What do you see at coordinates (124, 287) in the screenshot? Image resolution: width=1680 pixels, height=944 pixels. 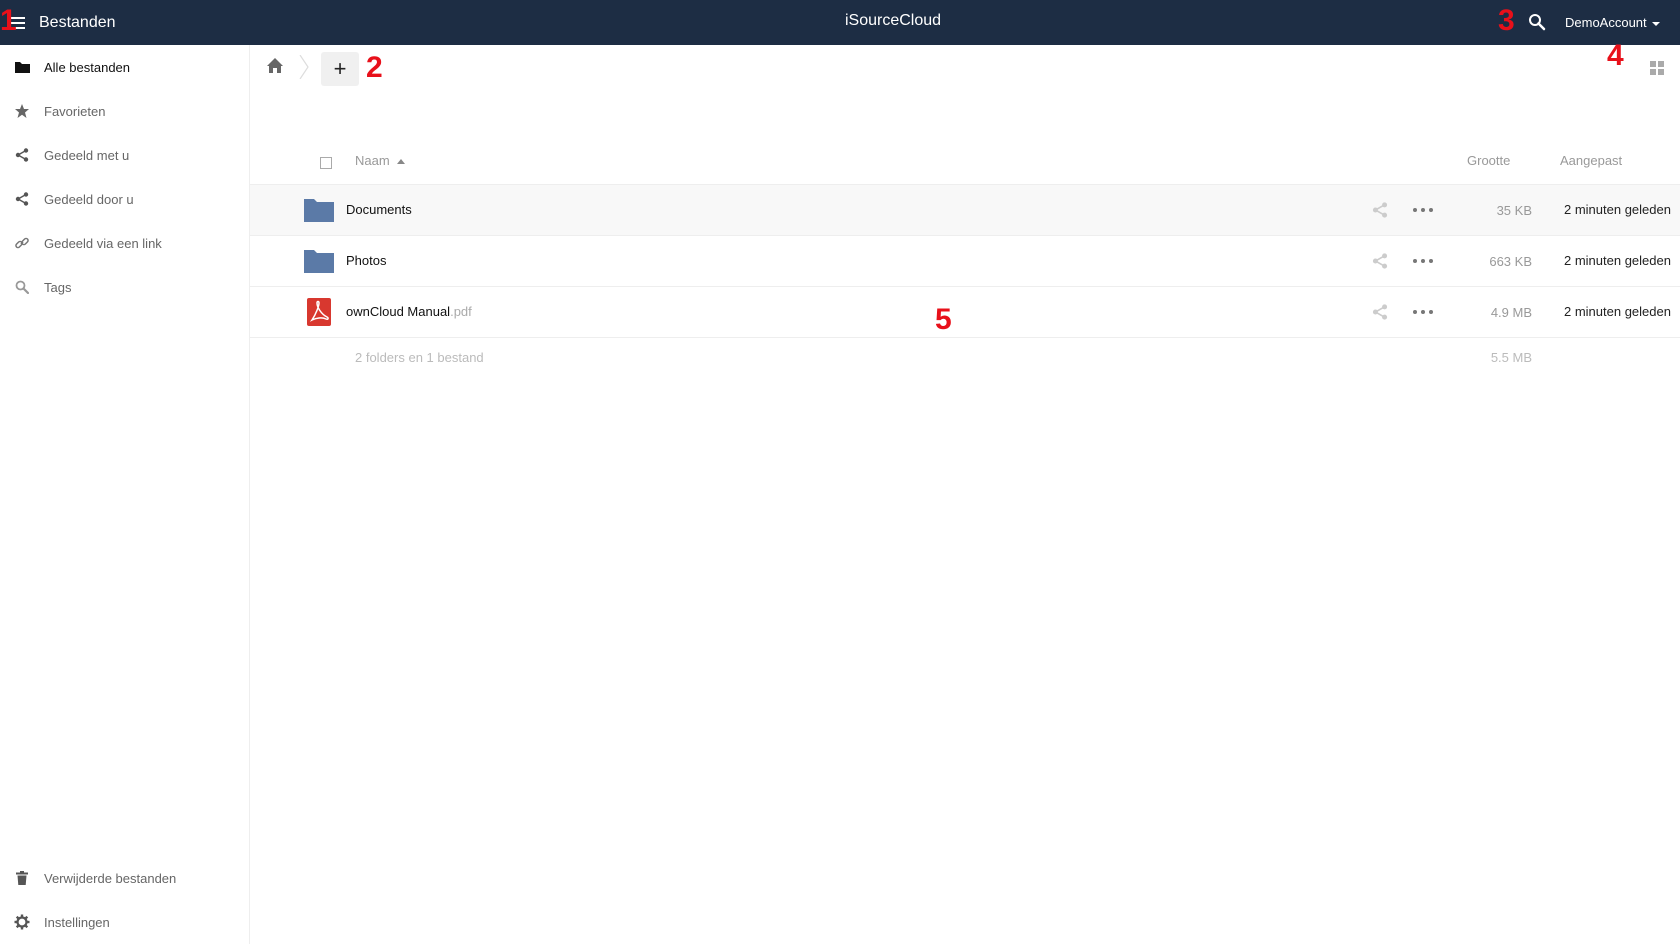 I see `sidebar-item-tags: Tags` at bounding box center [124, 287].